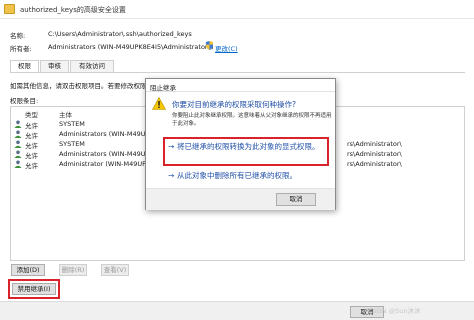 This screenshot has height=320, width=474. What do you see at coordinates (65, 114) in the screenshot?
I see `column-header-principal: 主体` at bounding box center [65, 114].